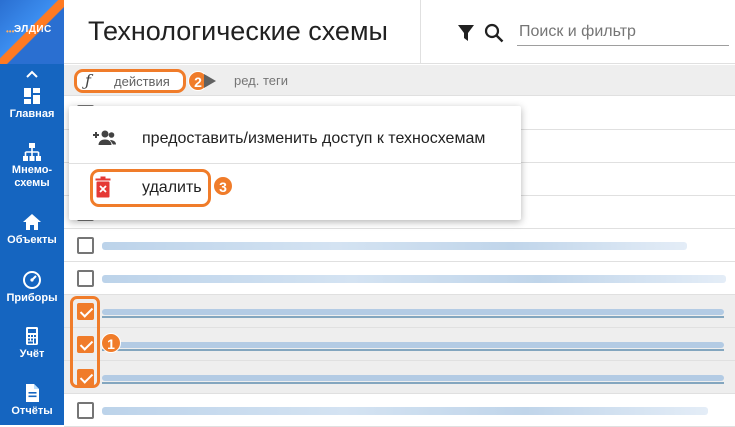 The image size is (735, 427). I want to click on sidebar-item-label-line2: схемы, so click(32, 183).